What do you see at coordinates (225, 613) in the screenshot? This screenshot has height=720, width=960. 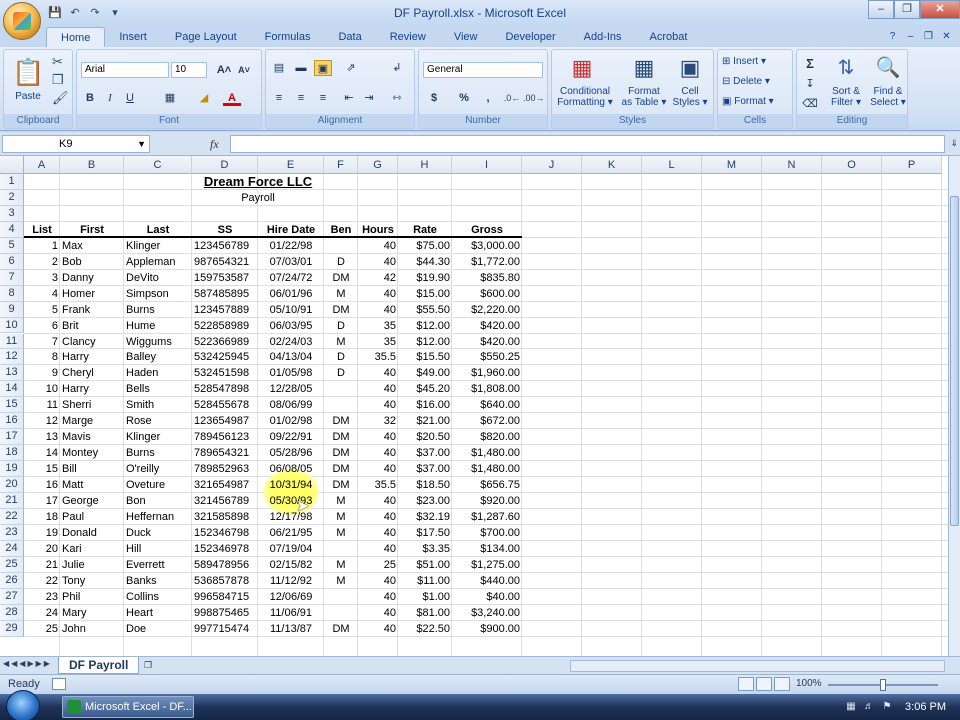 I see `table-cell: 998875465` at bounding box center [225, 613].